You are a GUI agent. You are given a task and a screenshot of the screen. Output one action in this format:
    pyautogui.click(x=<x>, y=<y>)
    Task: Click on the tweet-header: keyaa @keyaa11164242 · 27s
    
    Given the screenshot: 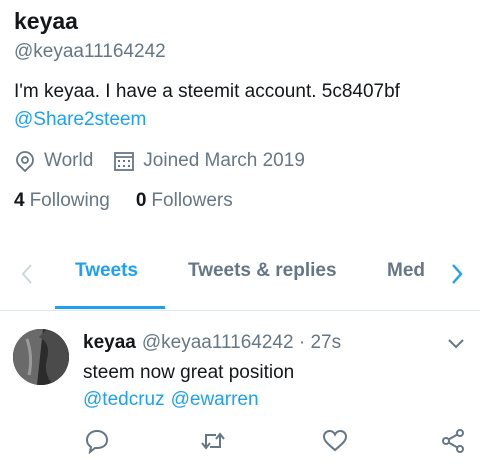 What is the action you would take?
    pyautogui.click(x=212, y=343)
    